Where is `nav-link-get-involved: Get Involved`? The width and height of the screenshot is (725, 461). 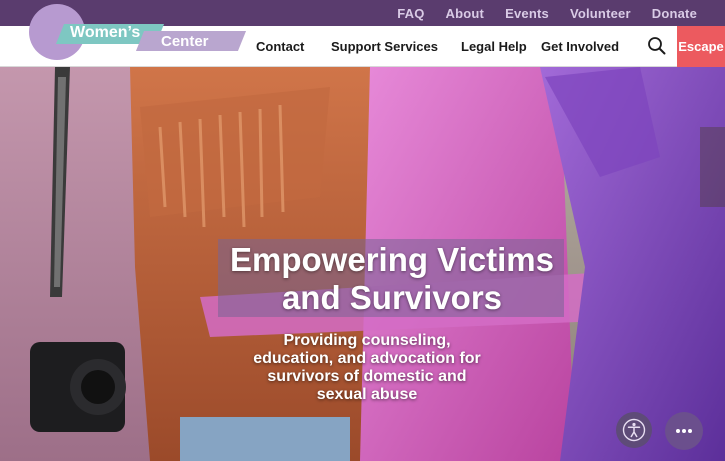 nav-link-get-involved: Get Involved is located at coordinates (580, 46).